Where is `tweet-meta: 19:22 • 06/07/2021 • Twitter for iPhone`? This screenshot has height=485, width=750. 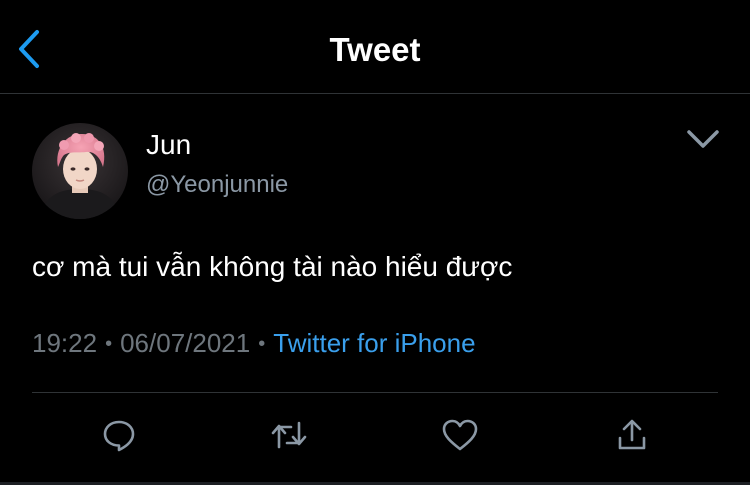 tweet-meta: 19:22 • 06/07/2021 • Twitter for iPhone is located at coordinates (254, 343).